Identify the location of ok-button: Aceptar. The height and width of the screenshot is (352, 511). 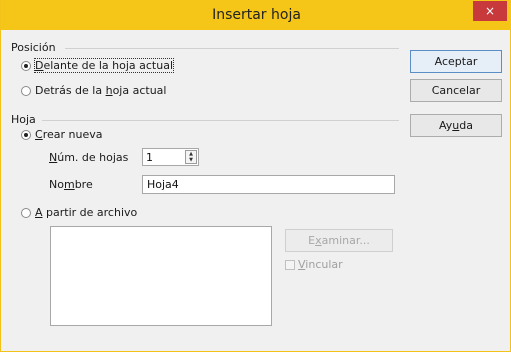
(456, 61).